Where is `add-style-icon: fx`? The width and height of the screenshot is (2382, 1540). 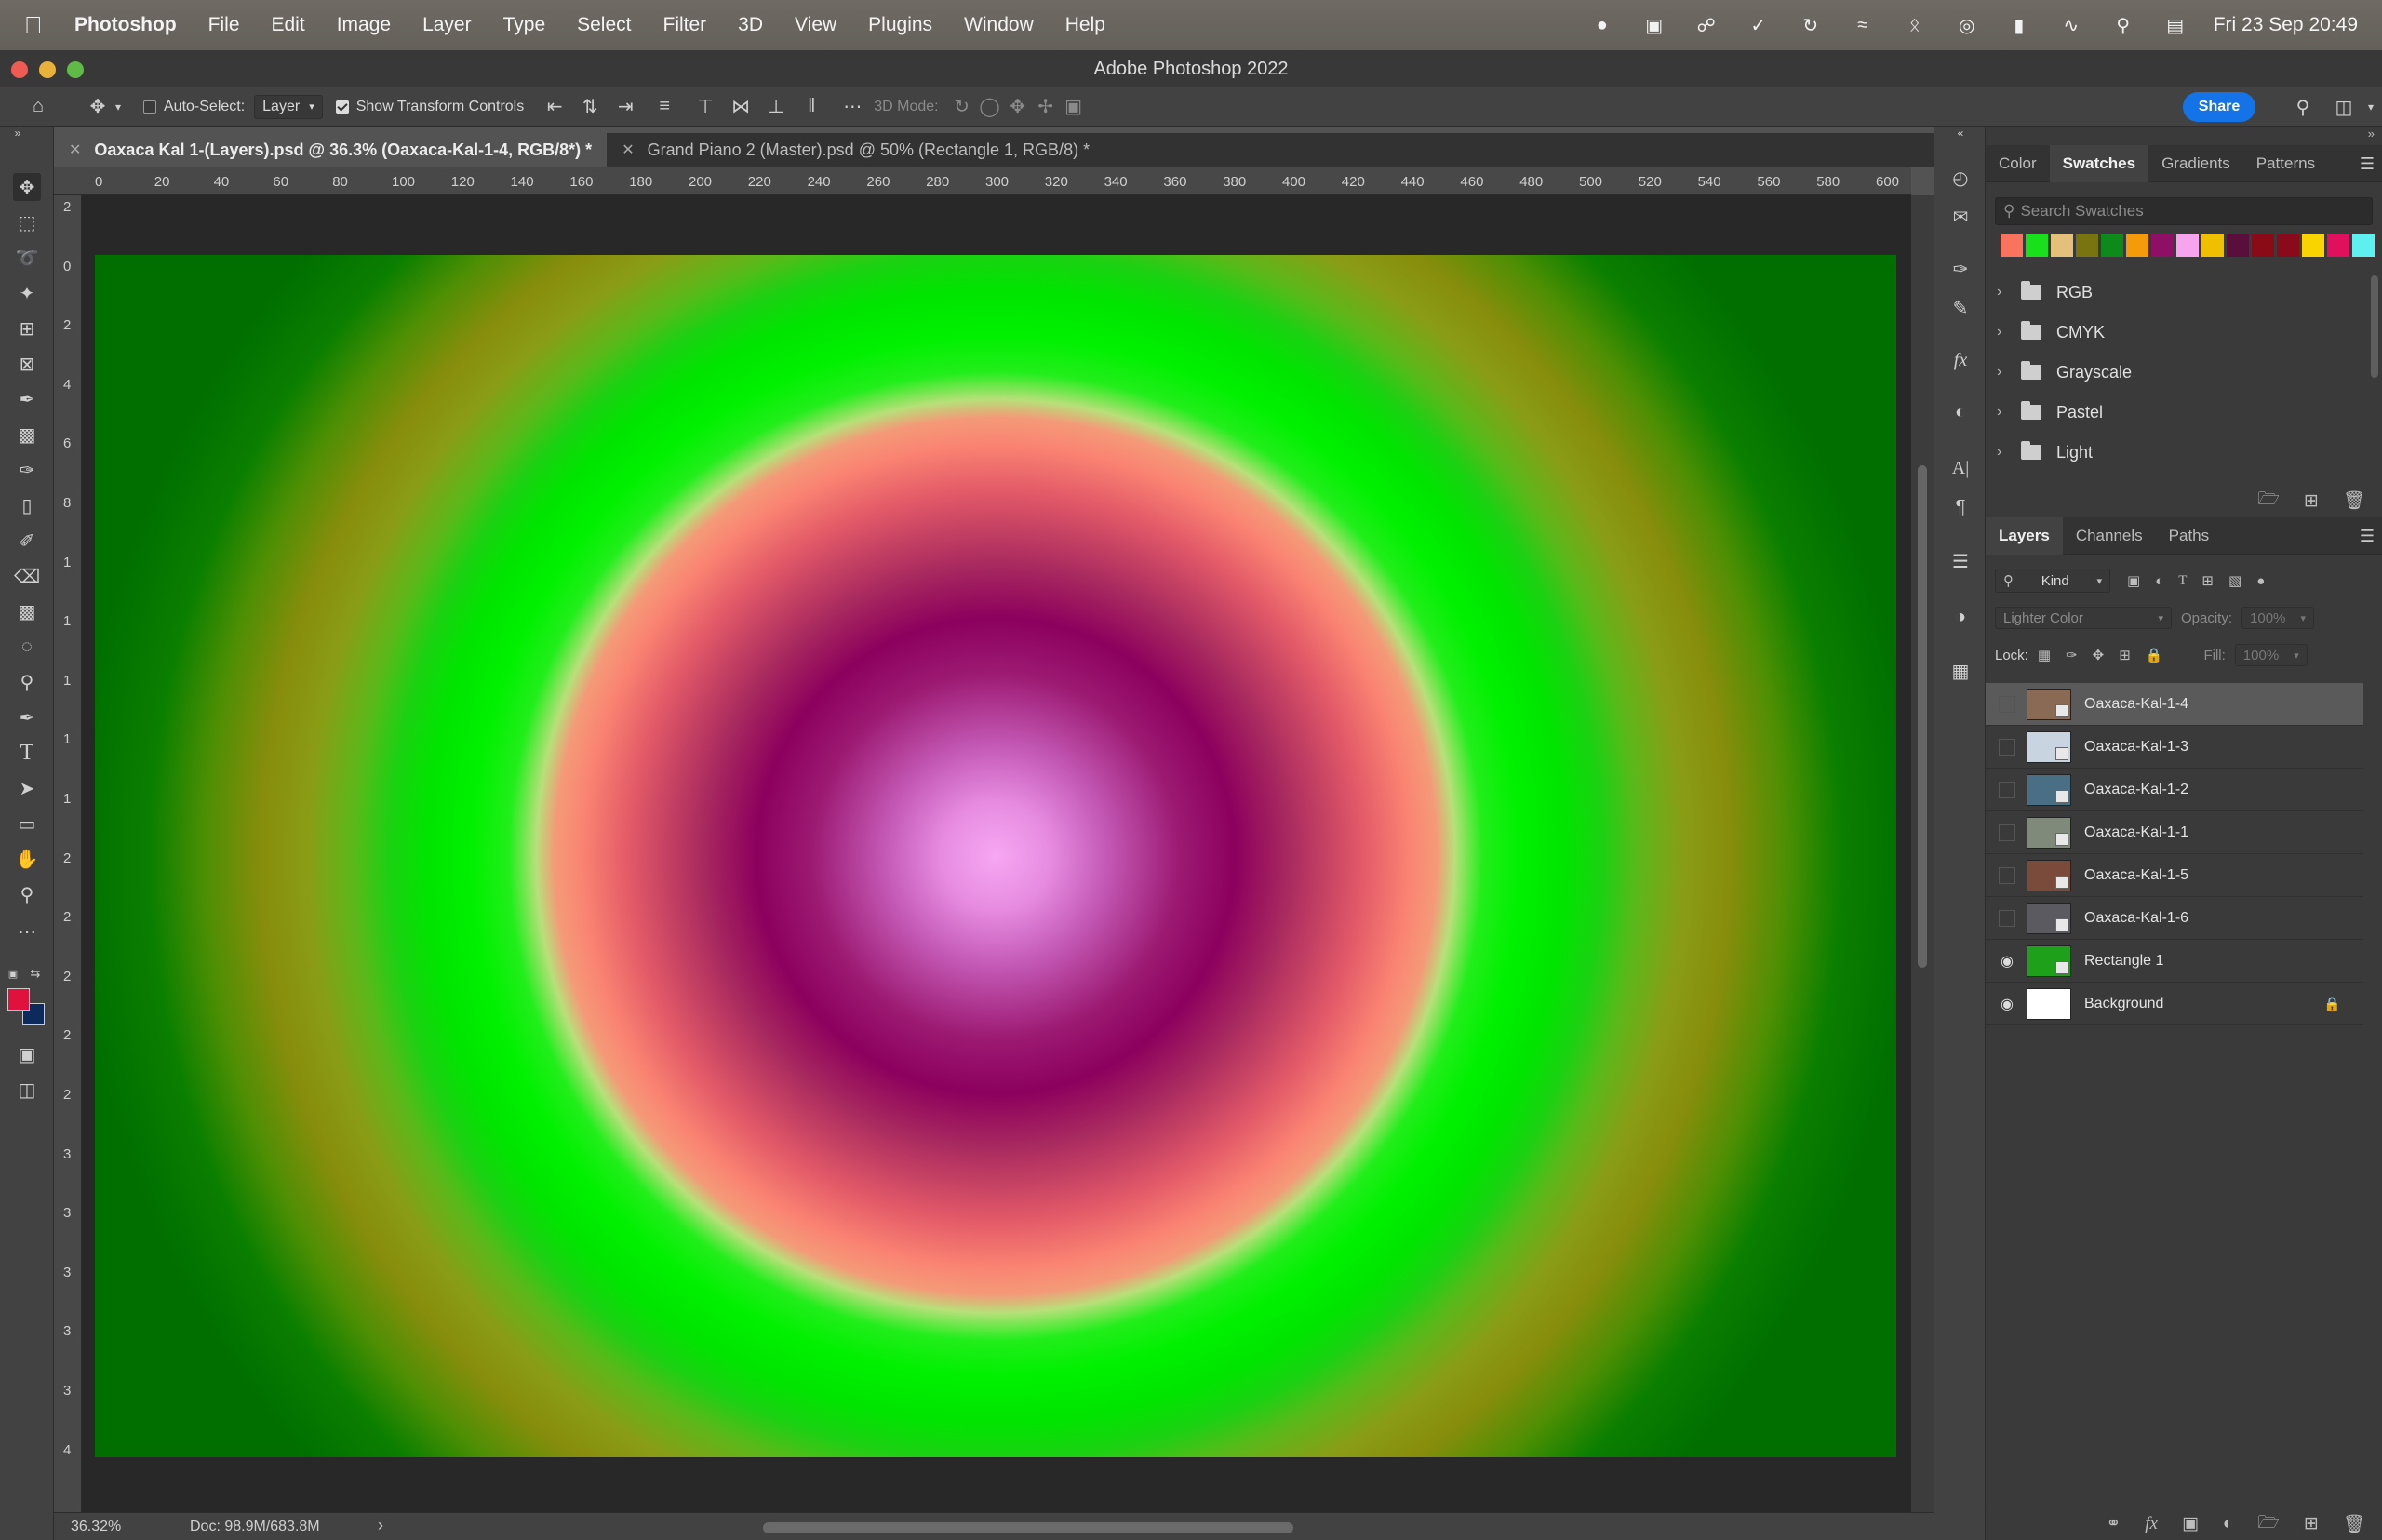
add-style-icon: fx is located at coordinates (2151, 1524).